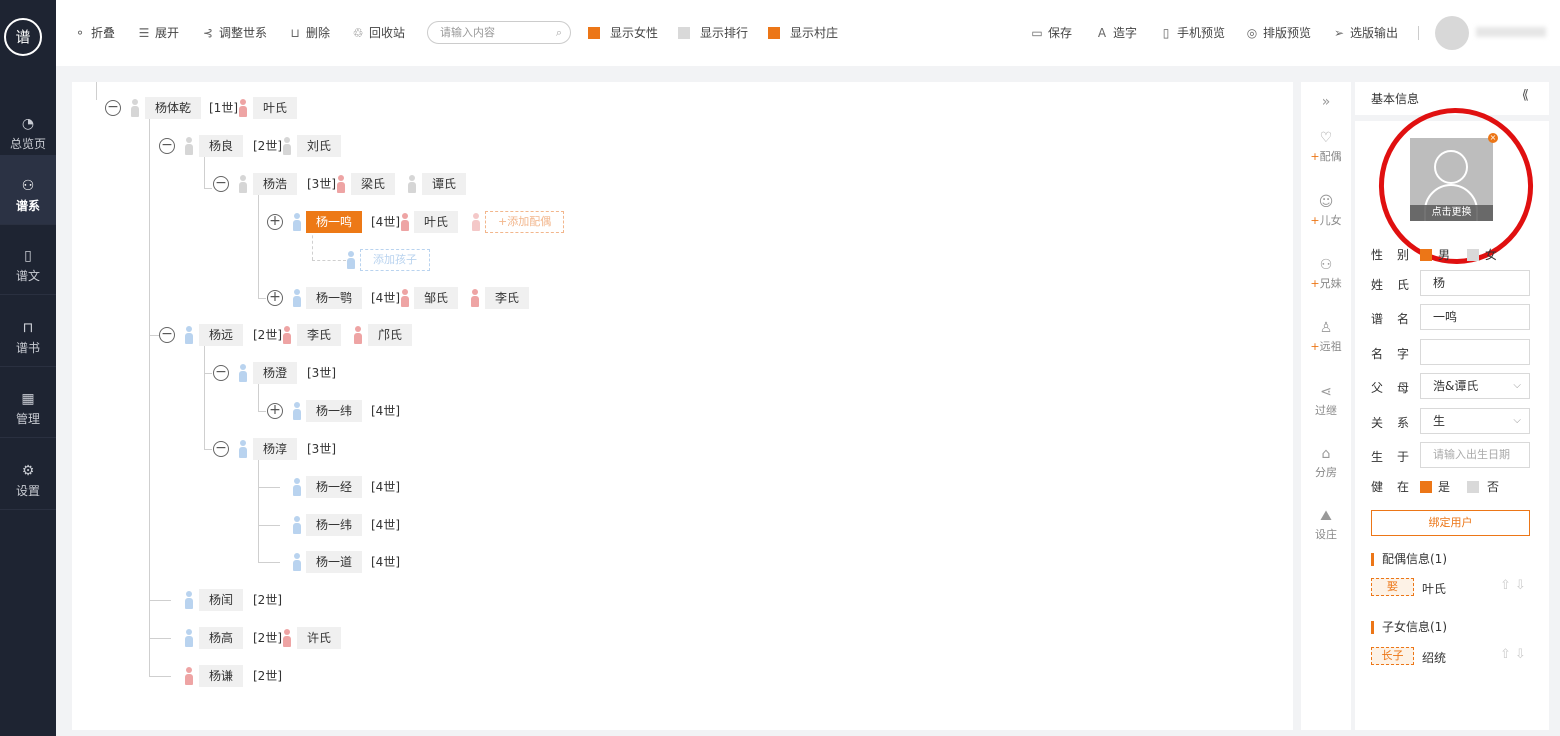  Describe the element at coordinates (525, 222) in the screenshot. I see `add-spouse-button: +添加配偶` at that location.